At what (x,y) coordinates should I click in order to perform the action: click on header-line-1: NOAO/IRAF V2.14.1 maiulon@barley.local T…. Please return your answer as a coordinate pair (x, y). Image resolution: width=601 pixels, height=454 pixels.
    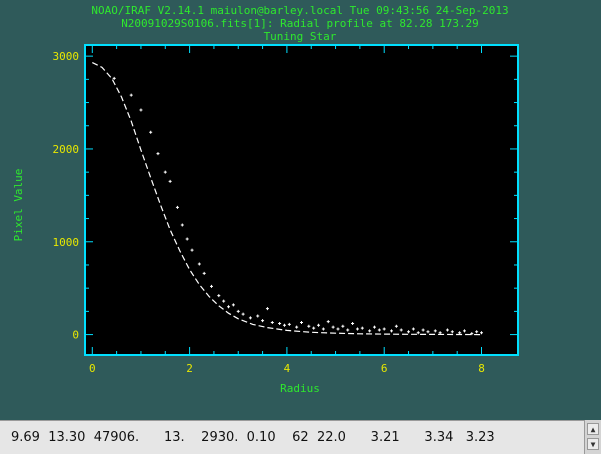
    Looking at the image, I should click on (299, 10).